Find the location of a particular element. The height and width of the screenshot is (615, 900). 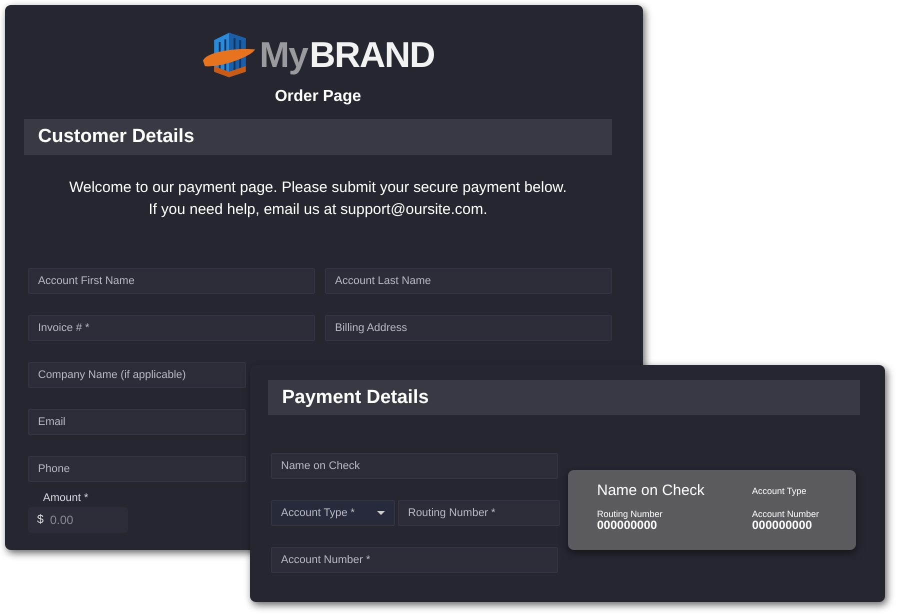

input-field: Routing Number * is located at coordinates (479, 513).